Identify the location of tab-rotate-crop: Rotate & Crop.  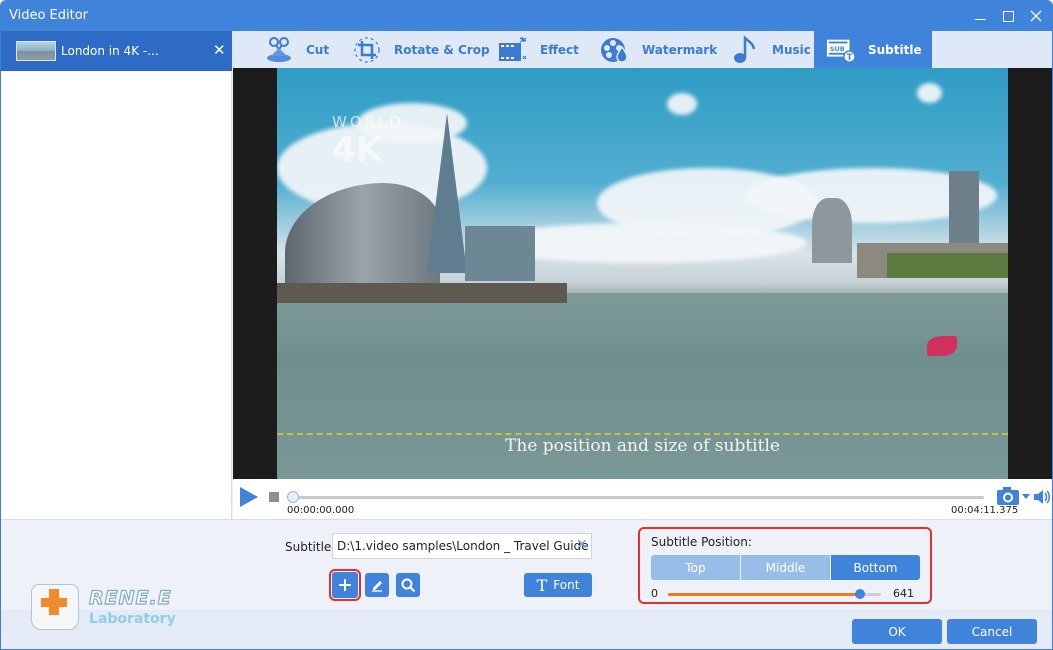
(421, 49).